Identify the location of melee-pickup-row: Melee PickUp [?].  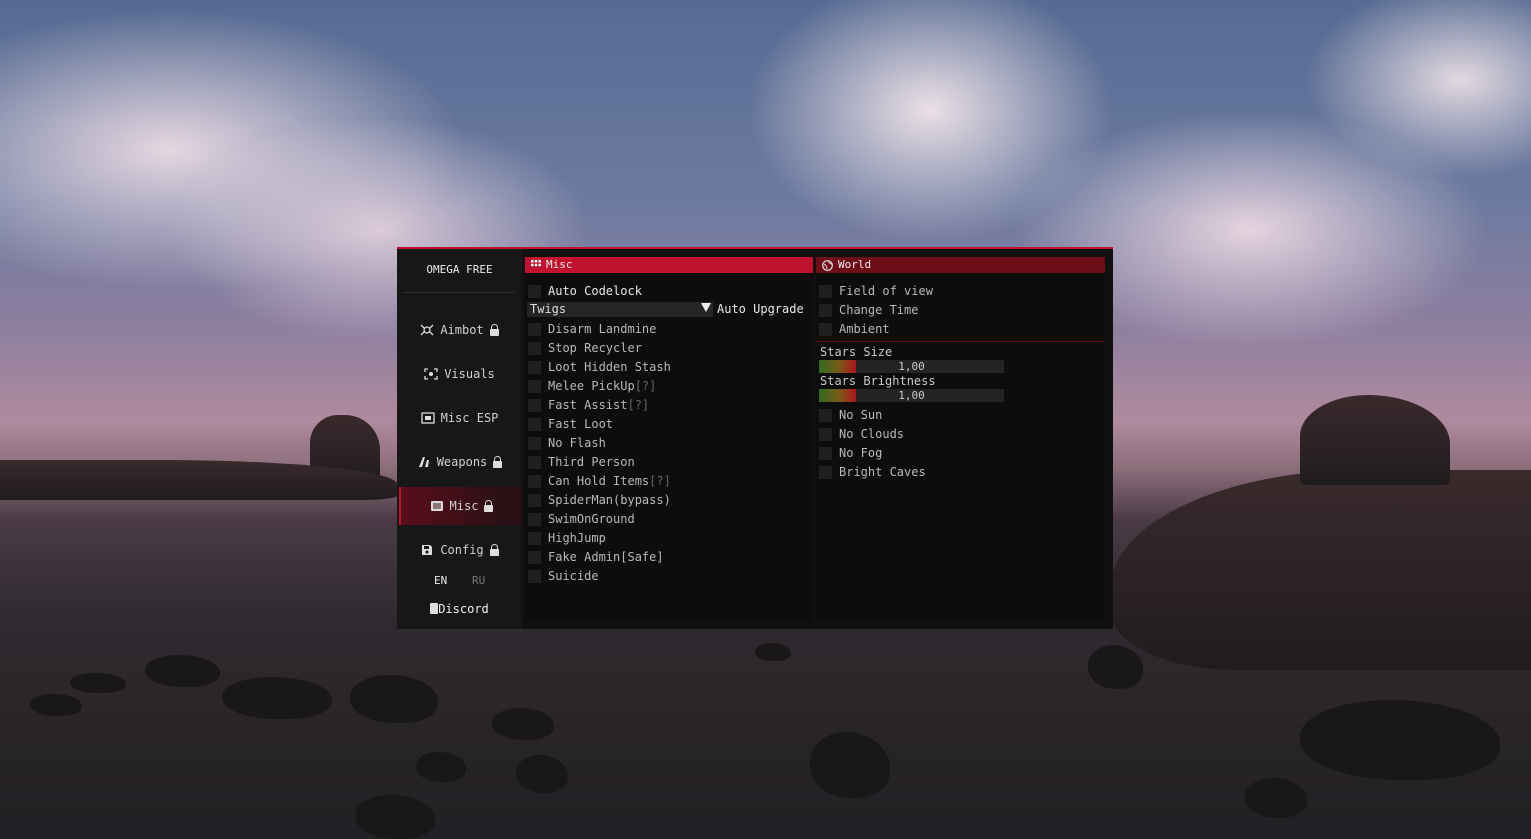
(590, 386).